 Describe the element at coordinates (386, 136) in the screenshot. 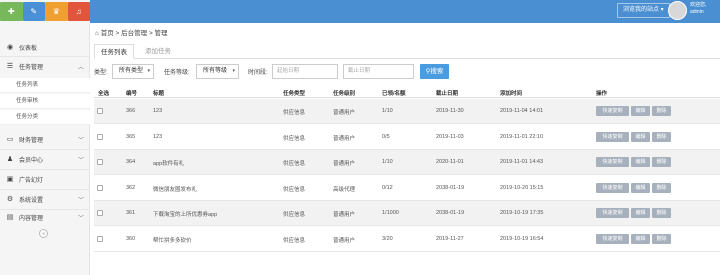

I see `row-quota: 0/5` at that location.